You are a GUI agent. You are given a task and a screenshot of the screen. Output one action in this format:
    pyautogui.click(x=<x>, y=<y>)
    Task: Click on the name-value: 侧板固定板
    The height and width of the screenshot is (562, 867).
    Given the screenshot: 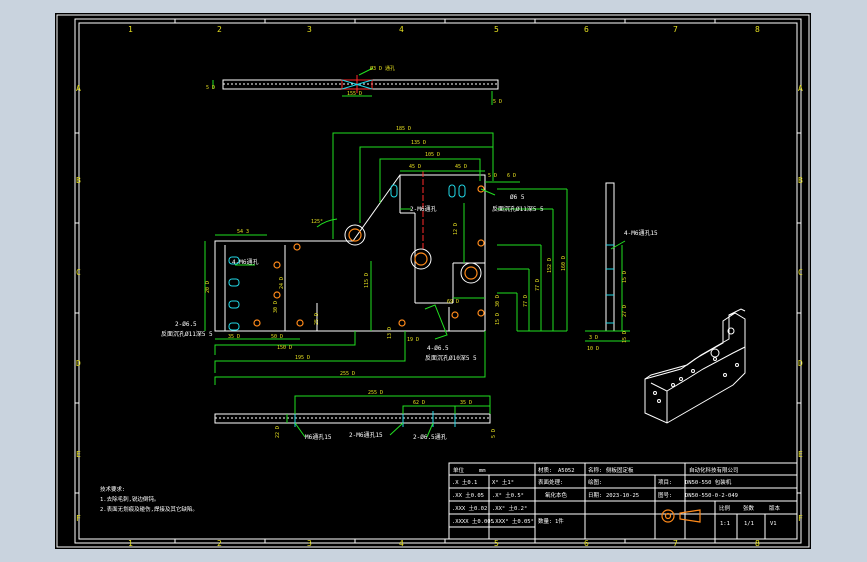 What is the action you would take?
    pyautogui.click(x=620, y=470)
    